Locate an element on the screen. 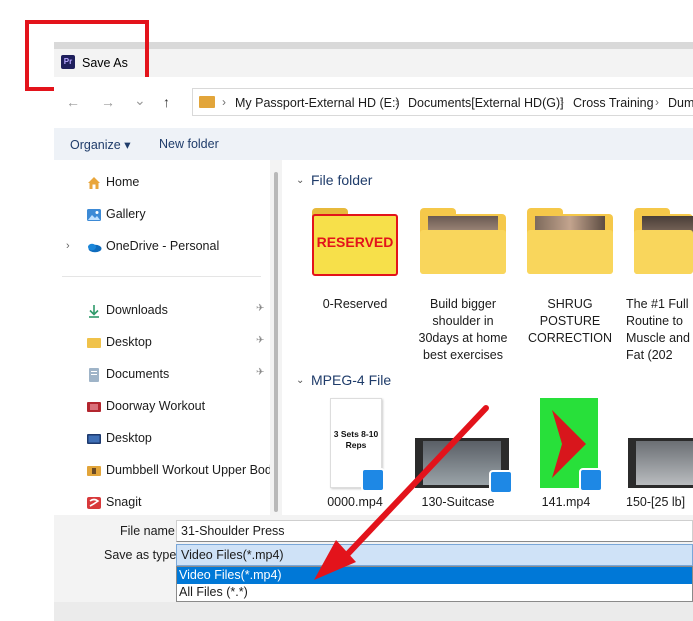 This screenshot has width=693, height=621. annotation-red-arrow is located at coordinates (401, 492).